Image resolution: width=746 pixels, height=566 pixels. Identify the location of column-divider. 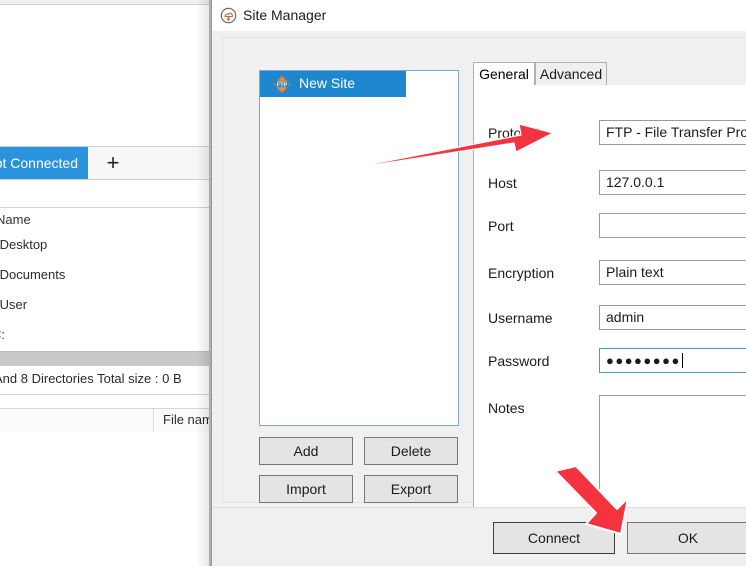
(153, 421).